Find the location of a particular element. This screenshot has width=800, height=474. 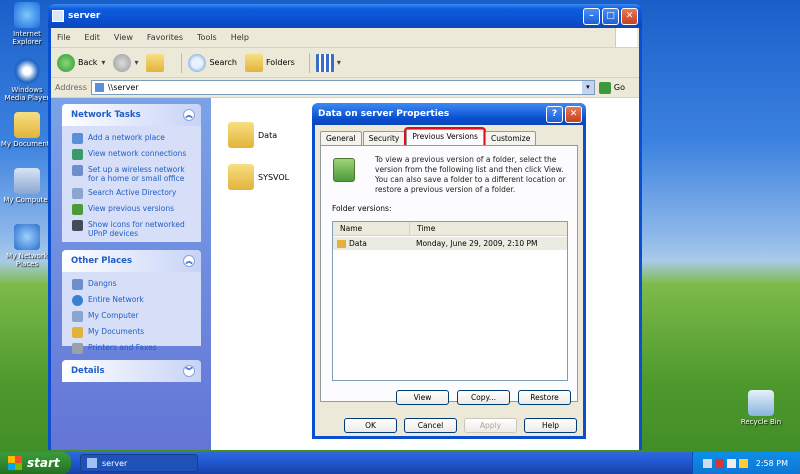

desktop-icon-internet-explorer: Internet Explorer is located at coordinates (27, 24).